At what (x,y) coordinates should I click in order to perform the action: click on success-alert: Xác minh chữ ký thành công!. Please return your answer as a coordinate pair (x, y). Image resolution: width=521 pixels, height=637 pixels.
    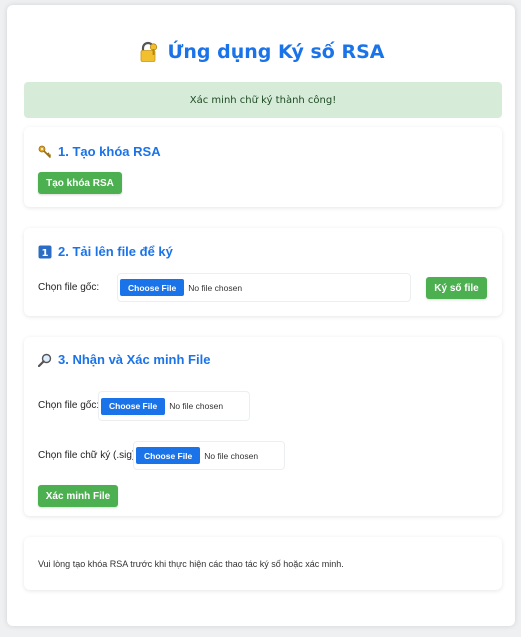
    Looking at the image, I should click on (263, 100).